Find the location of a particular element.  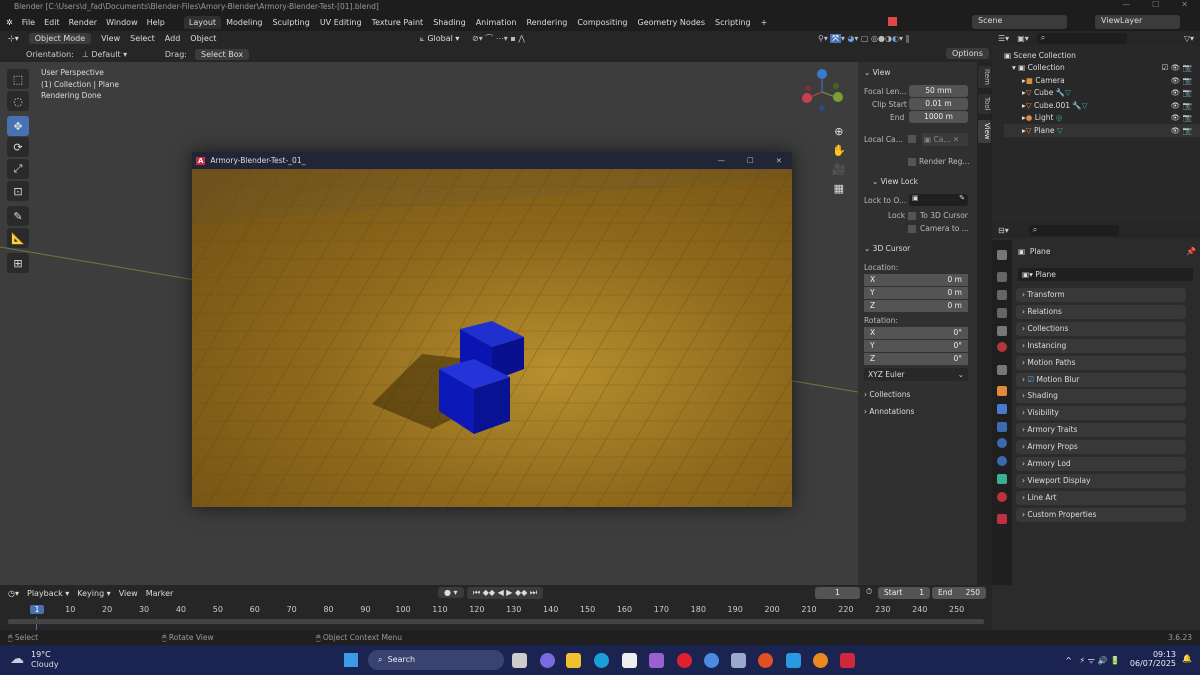

property-section-collections: › Collections is located at coordinates (1101, 328).